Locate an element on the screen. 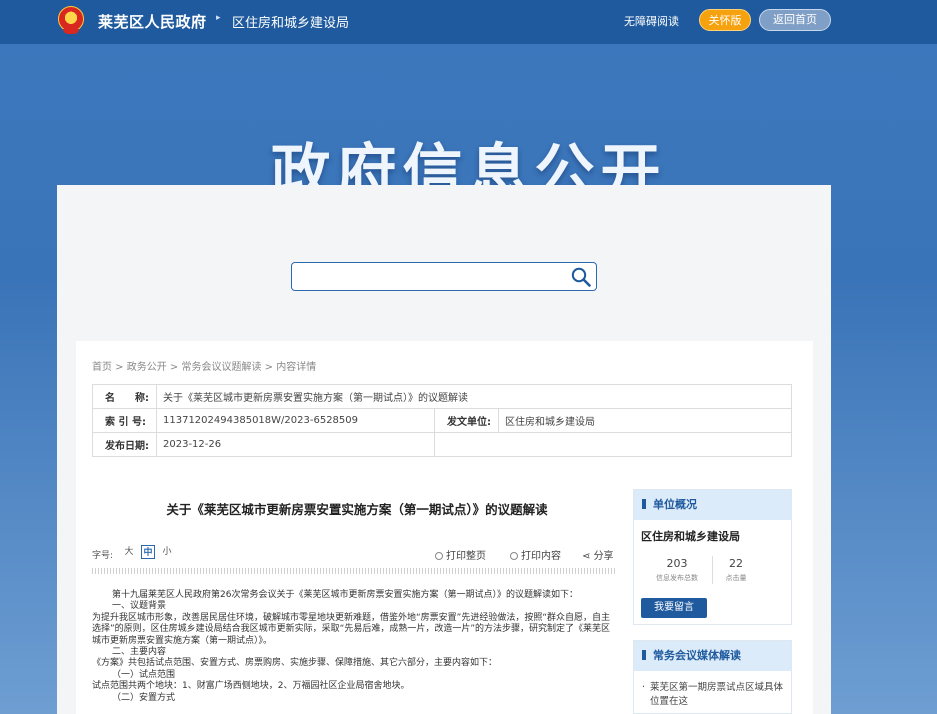 This screenshot has height=714, width=937. paragraph: （二）安置方式 is located at coordinates (144, 697).